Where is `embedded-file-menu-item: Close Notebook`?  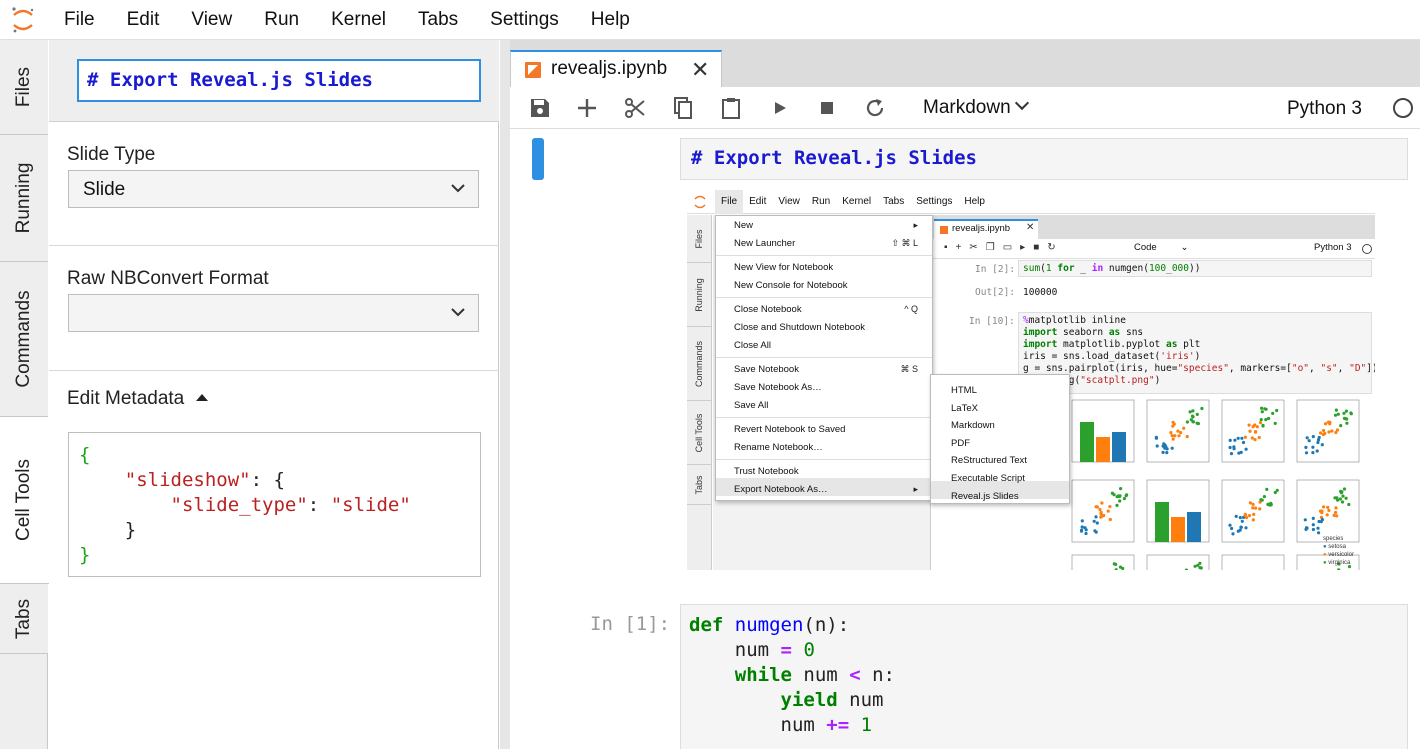 embedded-file-menu-item: Close Notebook is located at coordinates (768, 309).